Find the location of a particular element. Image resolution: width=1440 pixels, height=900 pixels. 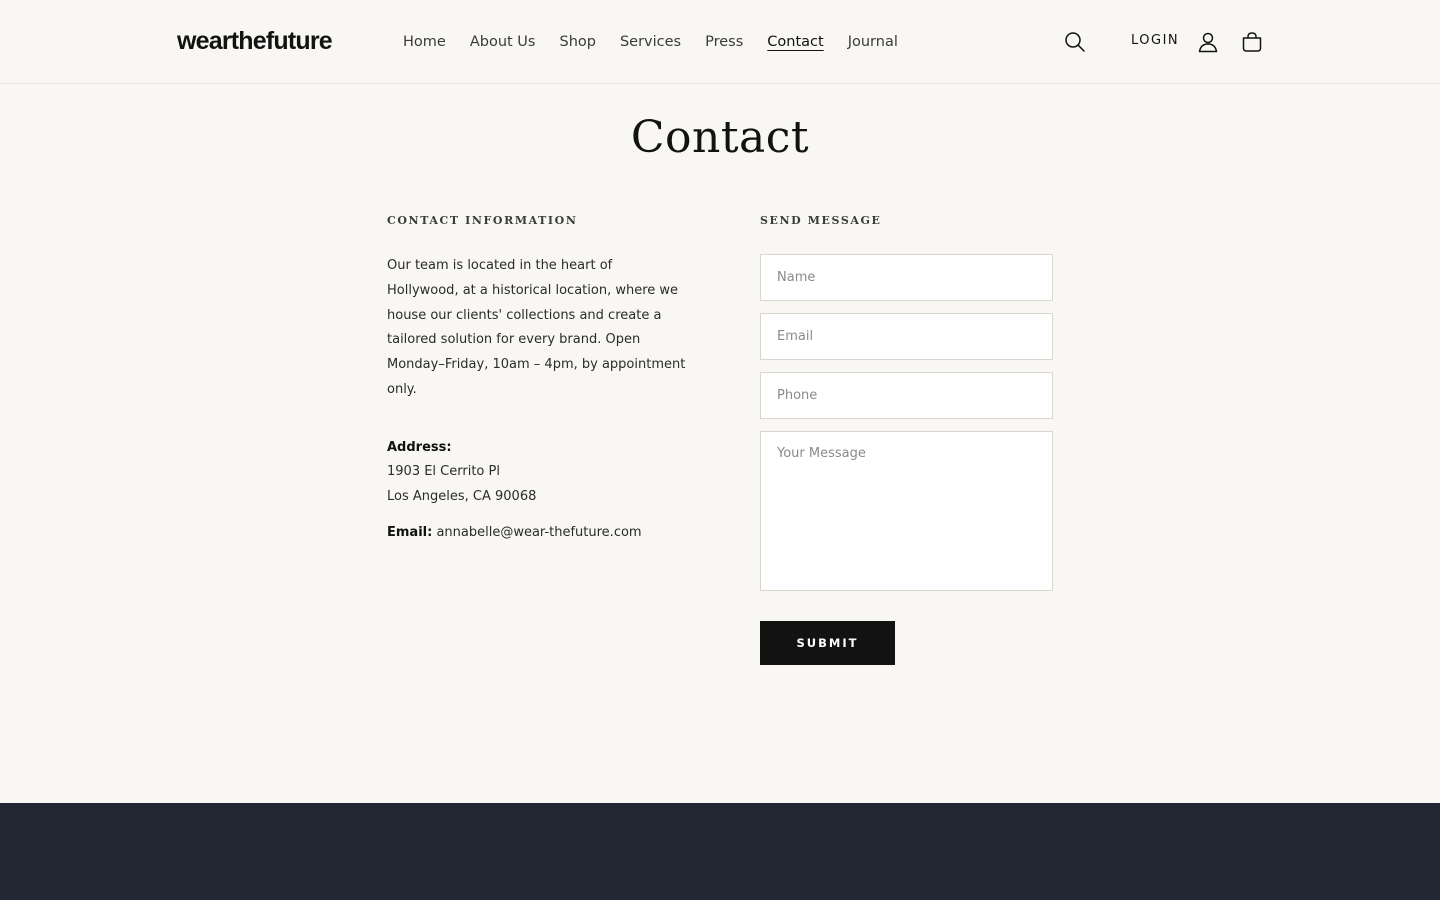

nav-press: Press is located at coordinates (724, 42).